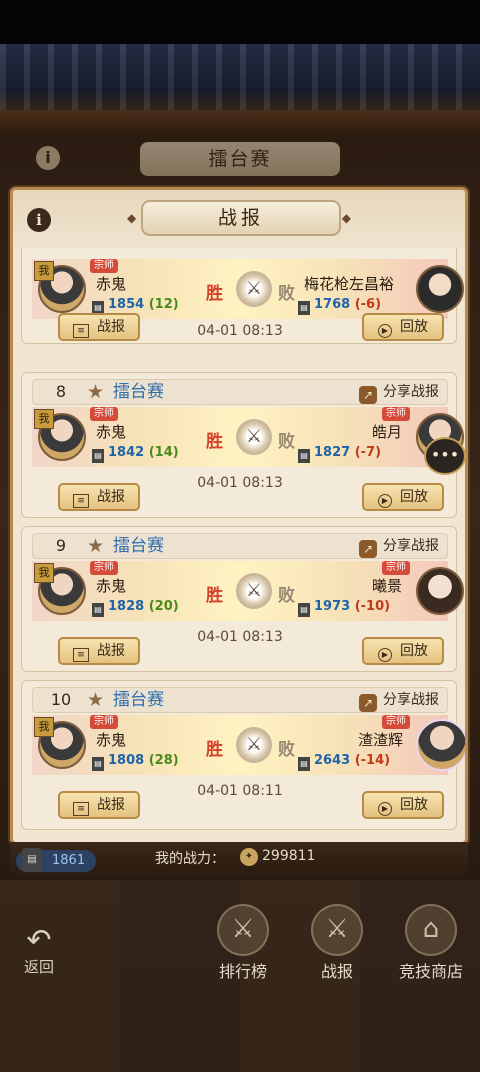 The image size is (480, 1072). I want to click on opponent-name: 梅花枪左昌裕, so click(349, 284).